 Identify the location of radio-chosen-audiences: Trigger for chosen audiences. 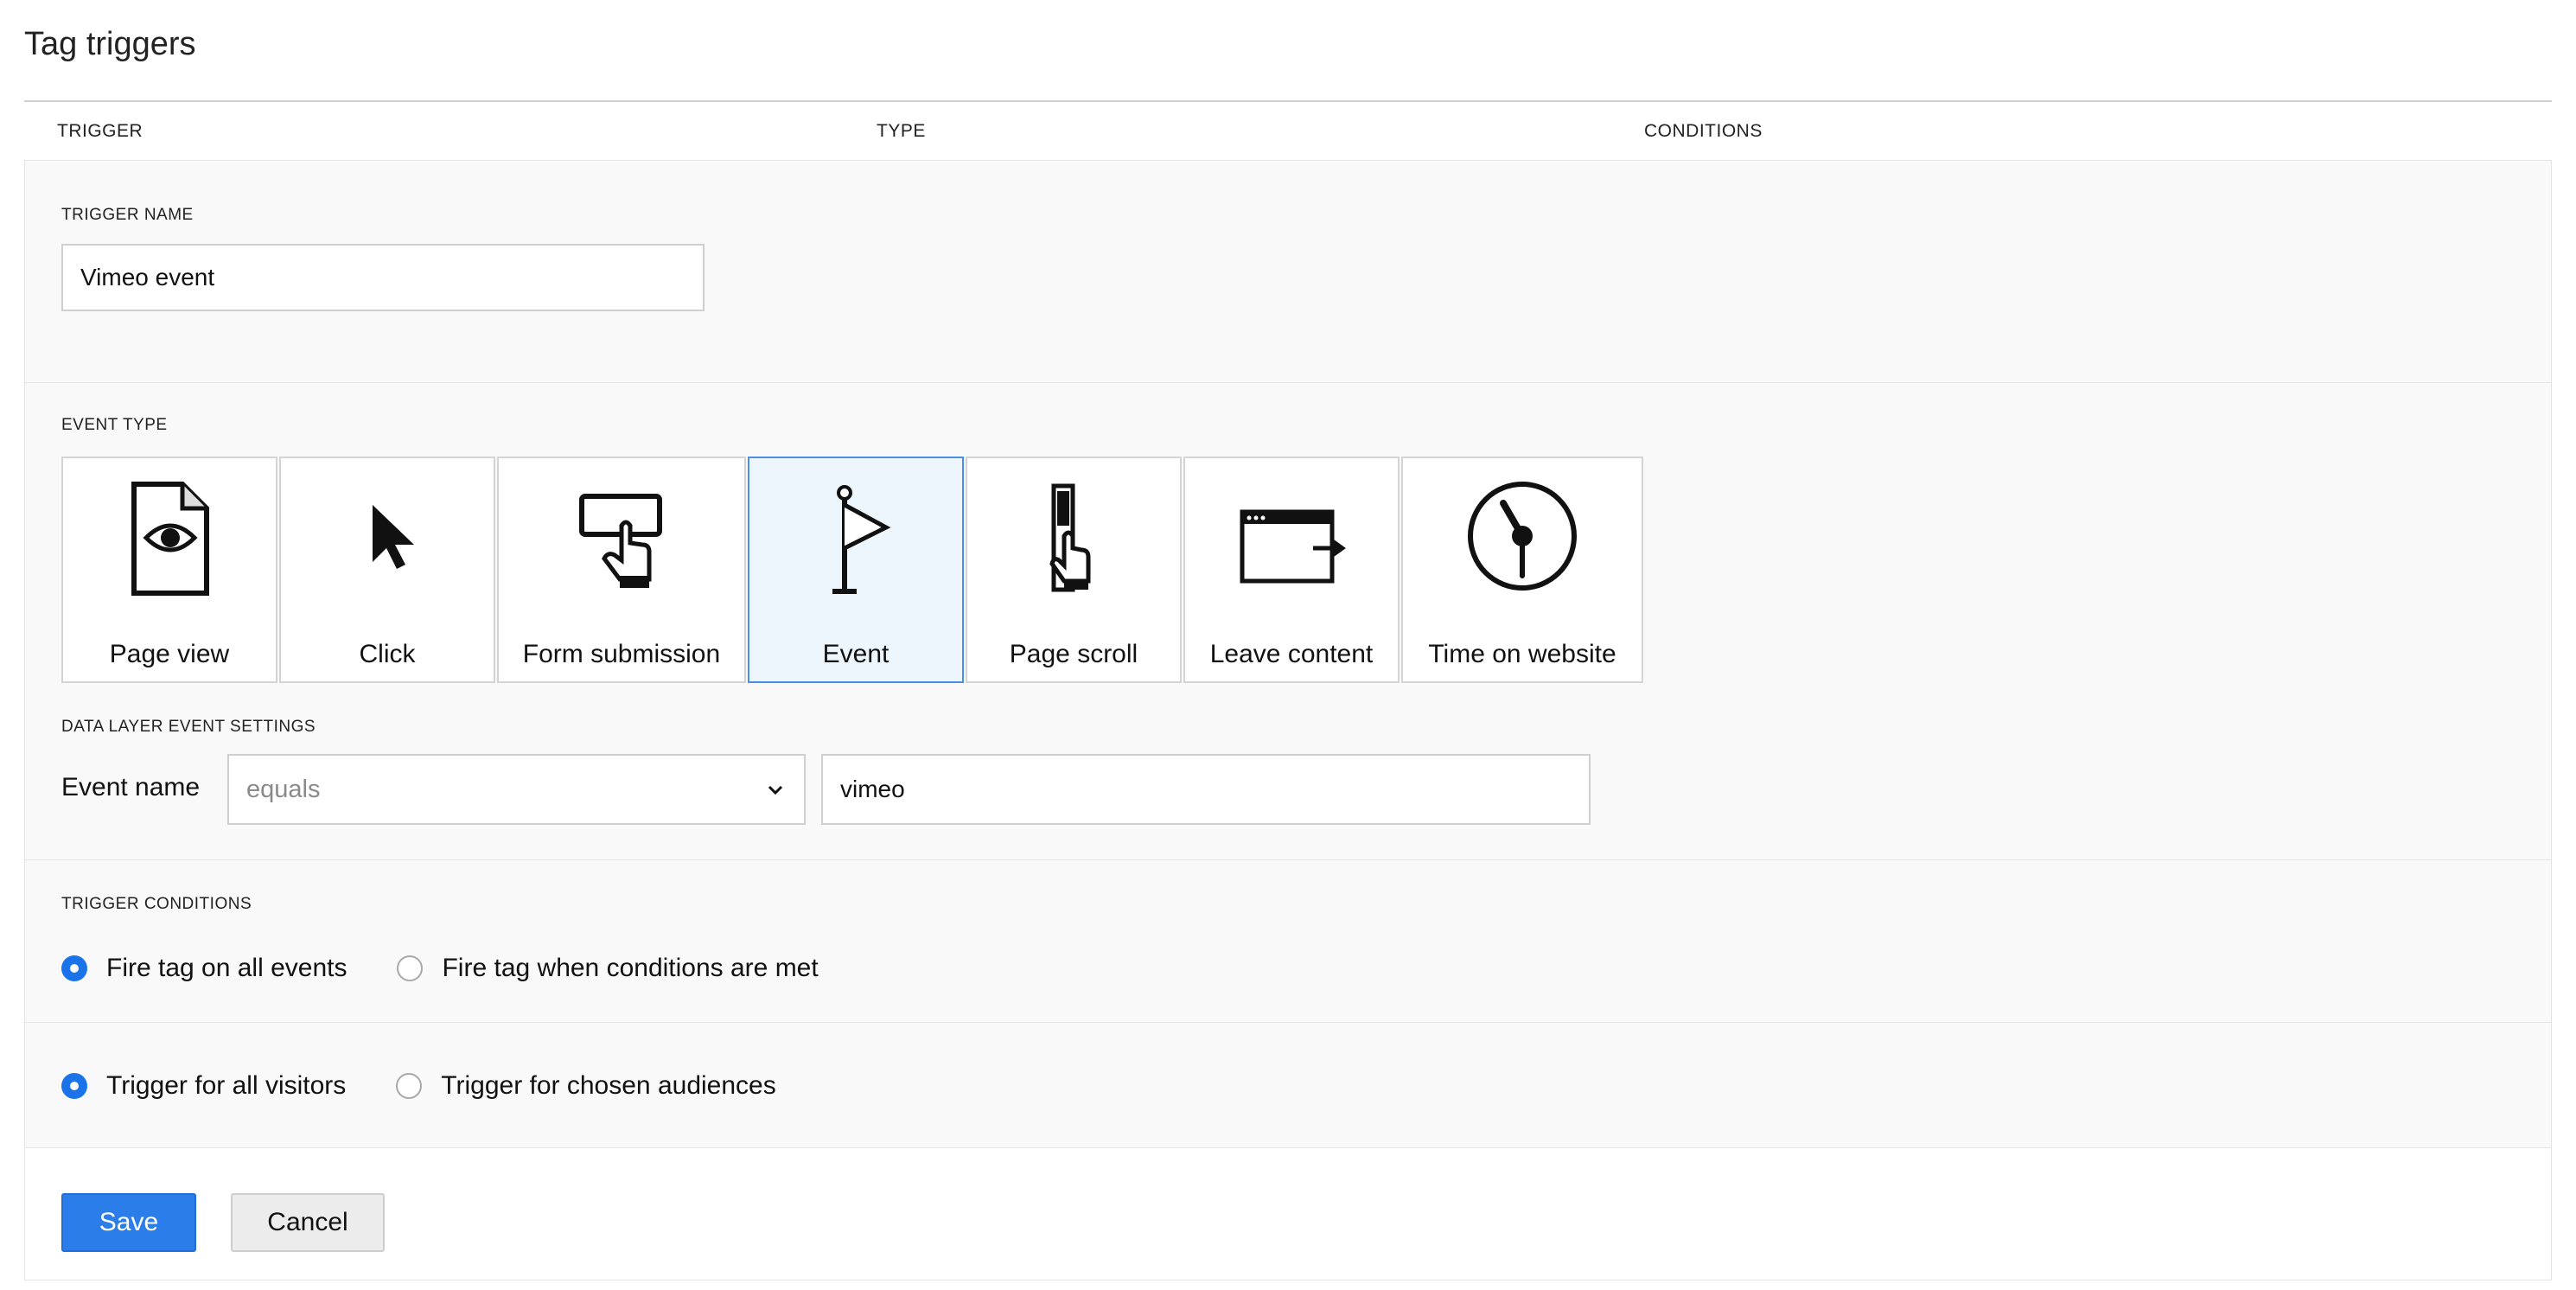
(586, 1086).